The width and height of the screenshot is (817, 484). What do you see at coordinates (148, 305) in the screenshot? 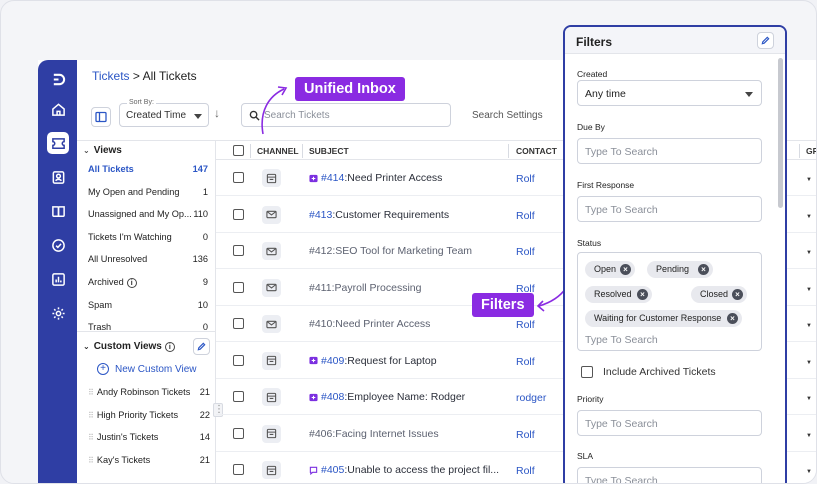
I see `view-item: Spam 10` at bounding box center [148, 305].